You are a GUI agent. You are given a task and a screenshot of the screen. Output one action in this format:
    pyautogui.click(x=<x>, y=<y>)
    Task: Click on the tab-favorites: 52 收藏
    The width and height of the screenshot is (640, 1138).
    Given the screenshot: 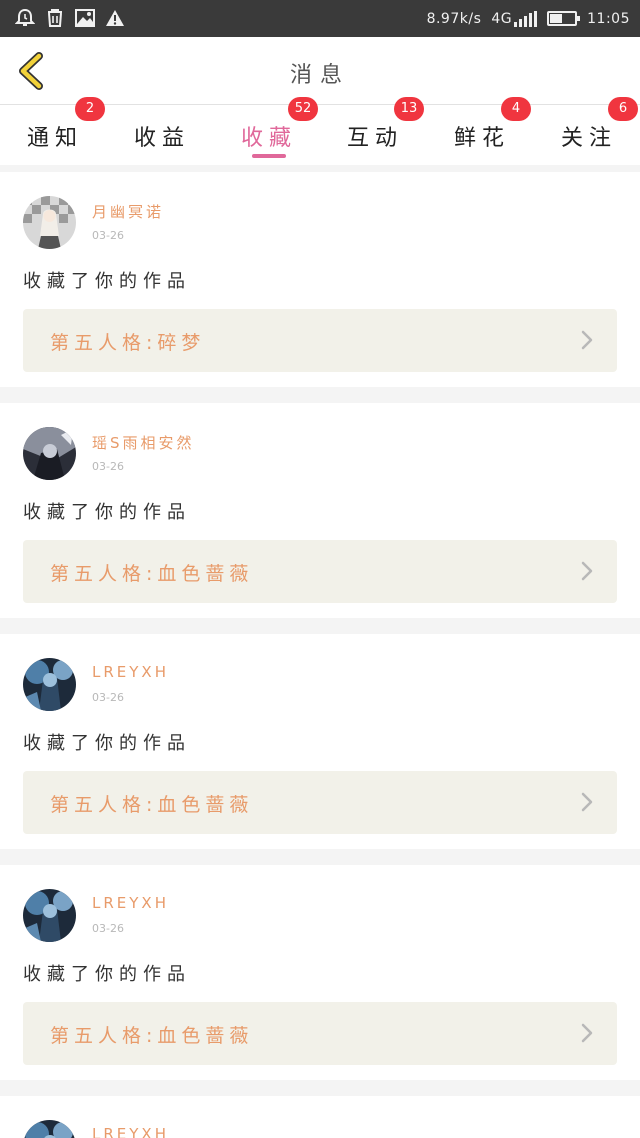 What is the action you would take?
    pyautogui.click(x=271, y=131)
    